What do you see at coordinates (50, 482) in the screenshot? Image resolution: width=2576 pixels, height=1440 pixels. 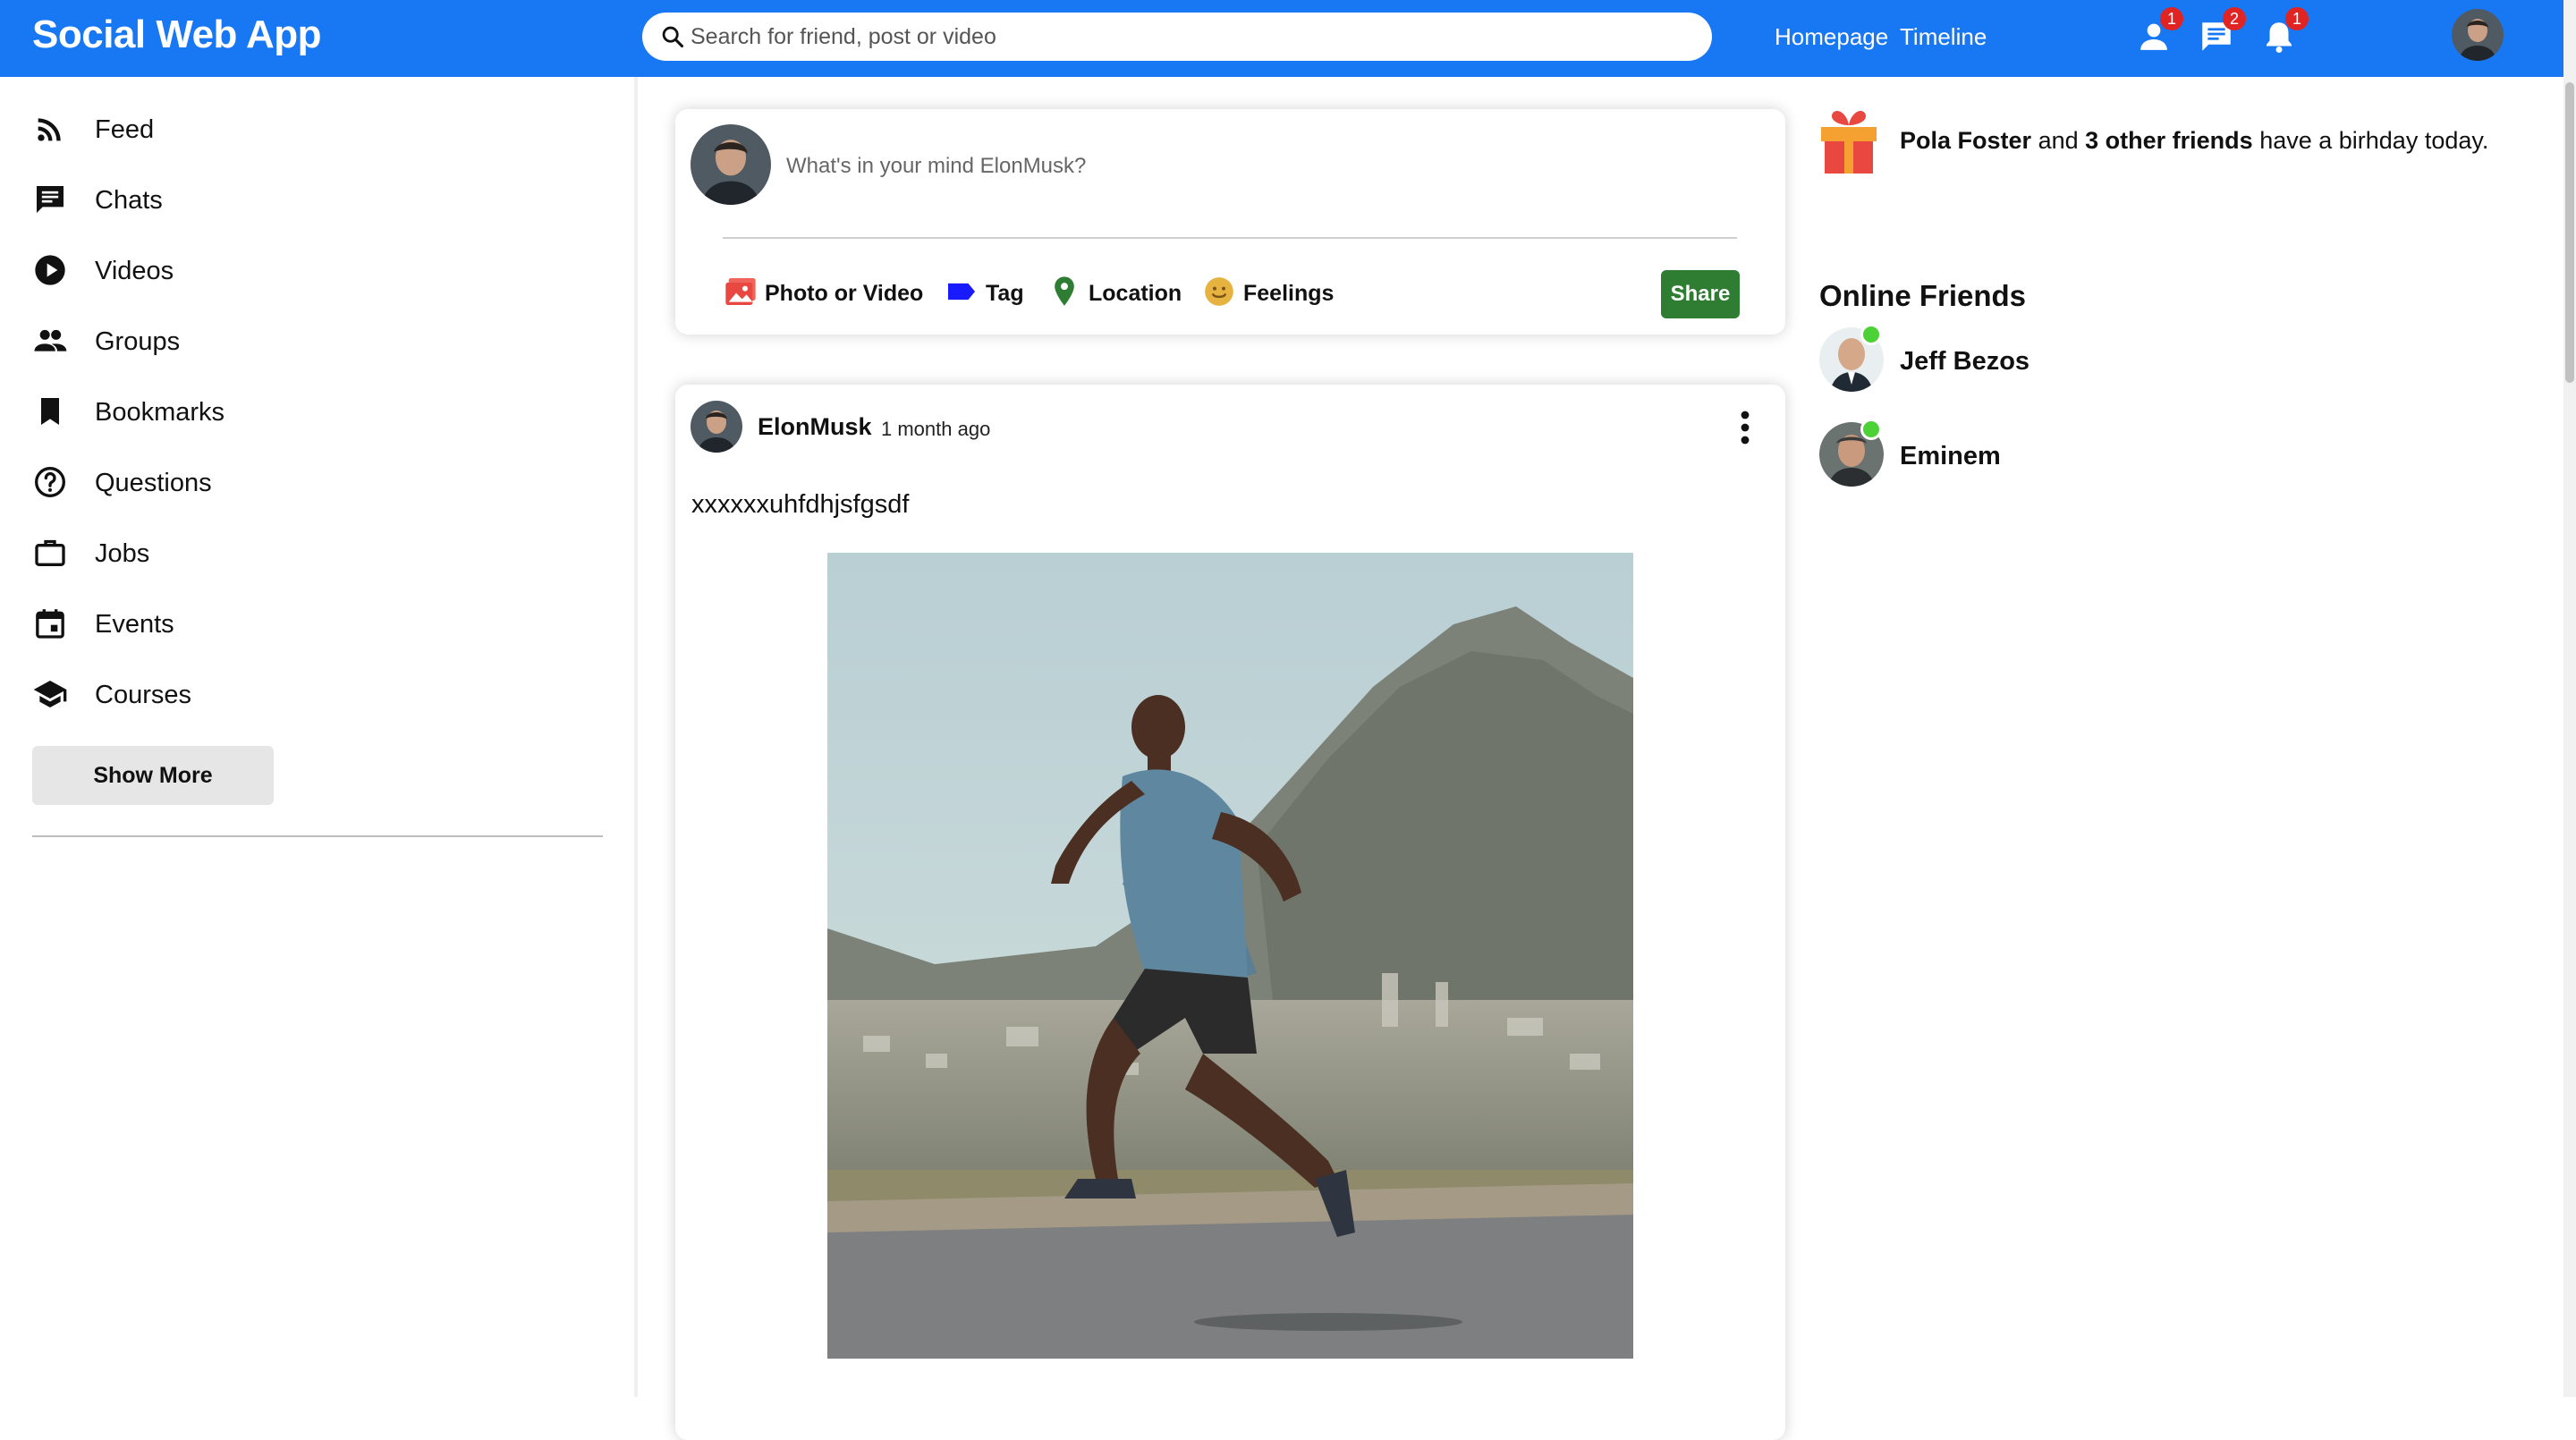 I see `help-circle-icon` at bounding box center [50, 482].